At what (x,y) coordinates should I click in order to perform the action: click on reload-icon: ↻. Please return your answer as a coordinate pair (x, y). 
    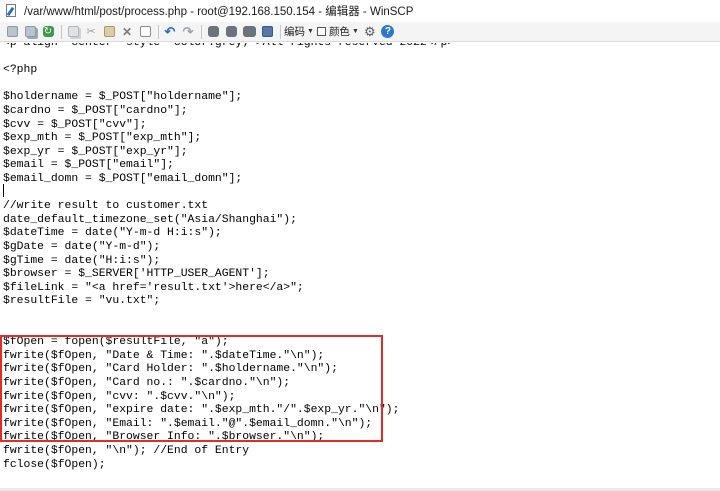
    Looking at the image, I should click on (48, 32).